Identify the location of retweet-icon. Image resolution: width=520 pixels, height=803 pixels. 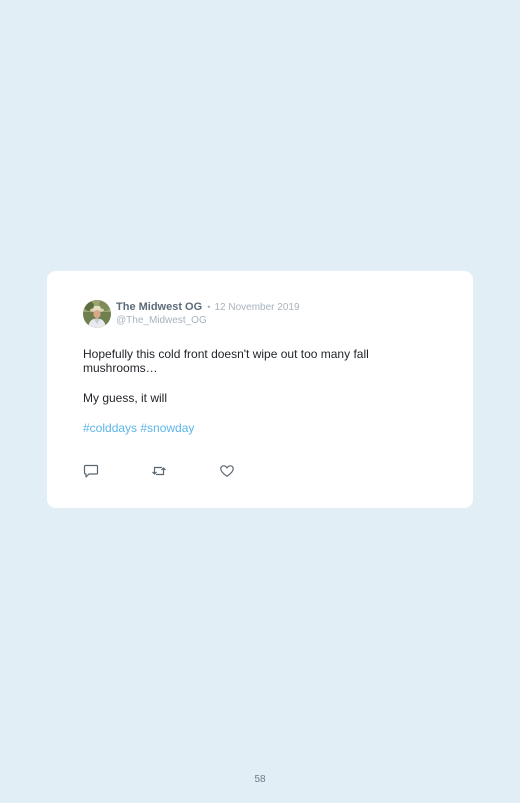
(159, 471).